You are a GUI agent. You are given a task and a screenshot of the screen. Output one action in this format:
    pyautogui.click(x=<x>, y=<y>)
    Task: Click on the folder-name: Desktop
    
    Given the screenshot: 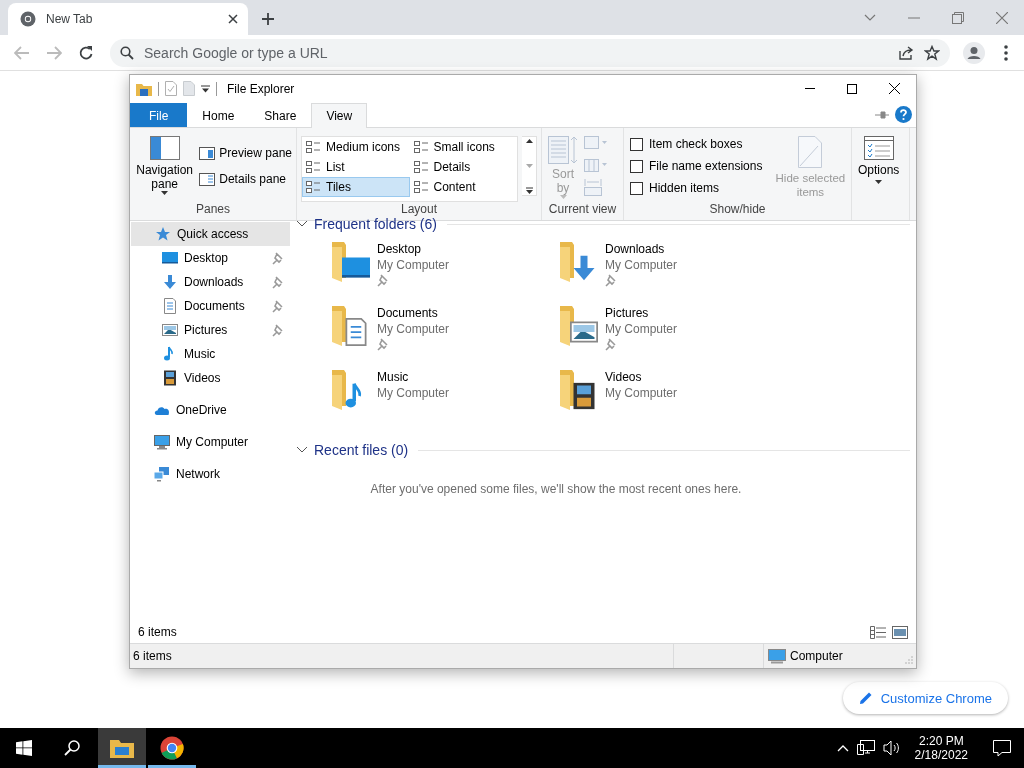 What is the action you would take?
    pyautogui.click(x=413, y=249)
    